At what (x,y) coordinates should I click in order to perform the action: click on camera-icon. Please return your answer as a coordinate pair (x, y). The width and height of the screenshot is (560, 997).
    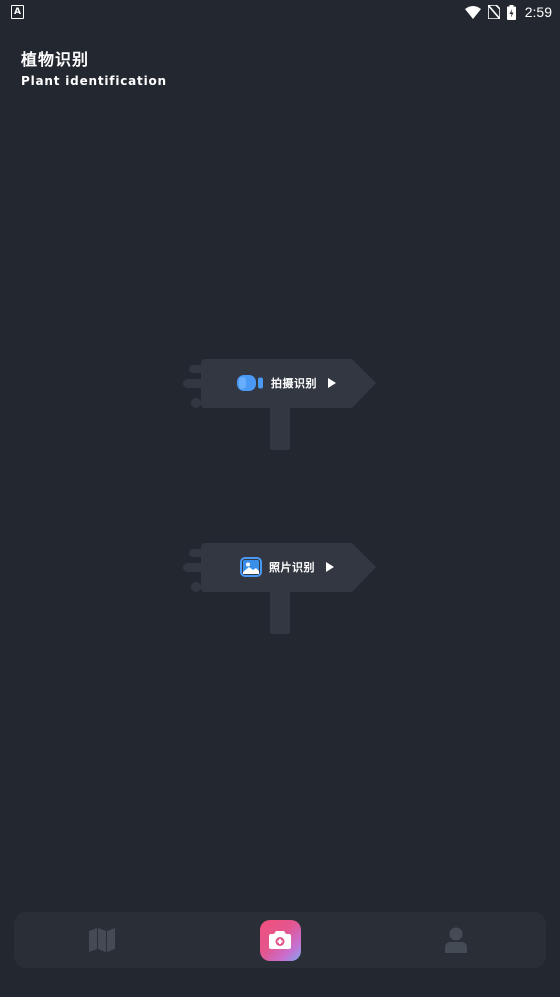
    Looking at the image, I should click on (280, 940).